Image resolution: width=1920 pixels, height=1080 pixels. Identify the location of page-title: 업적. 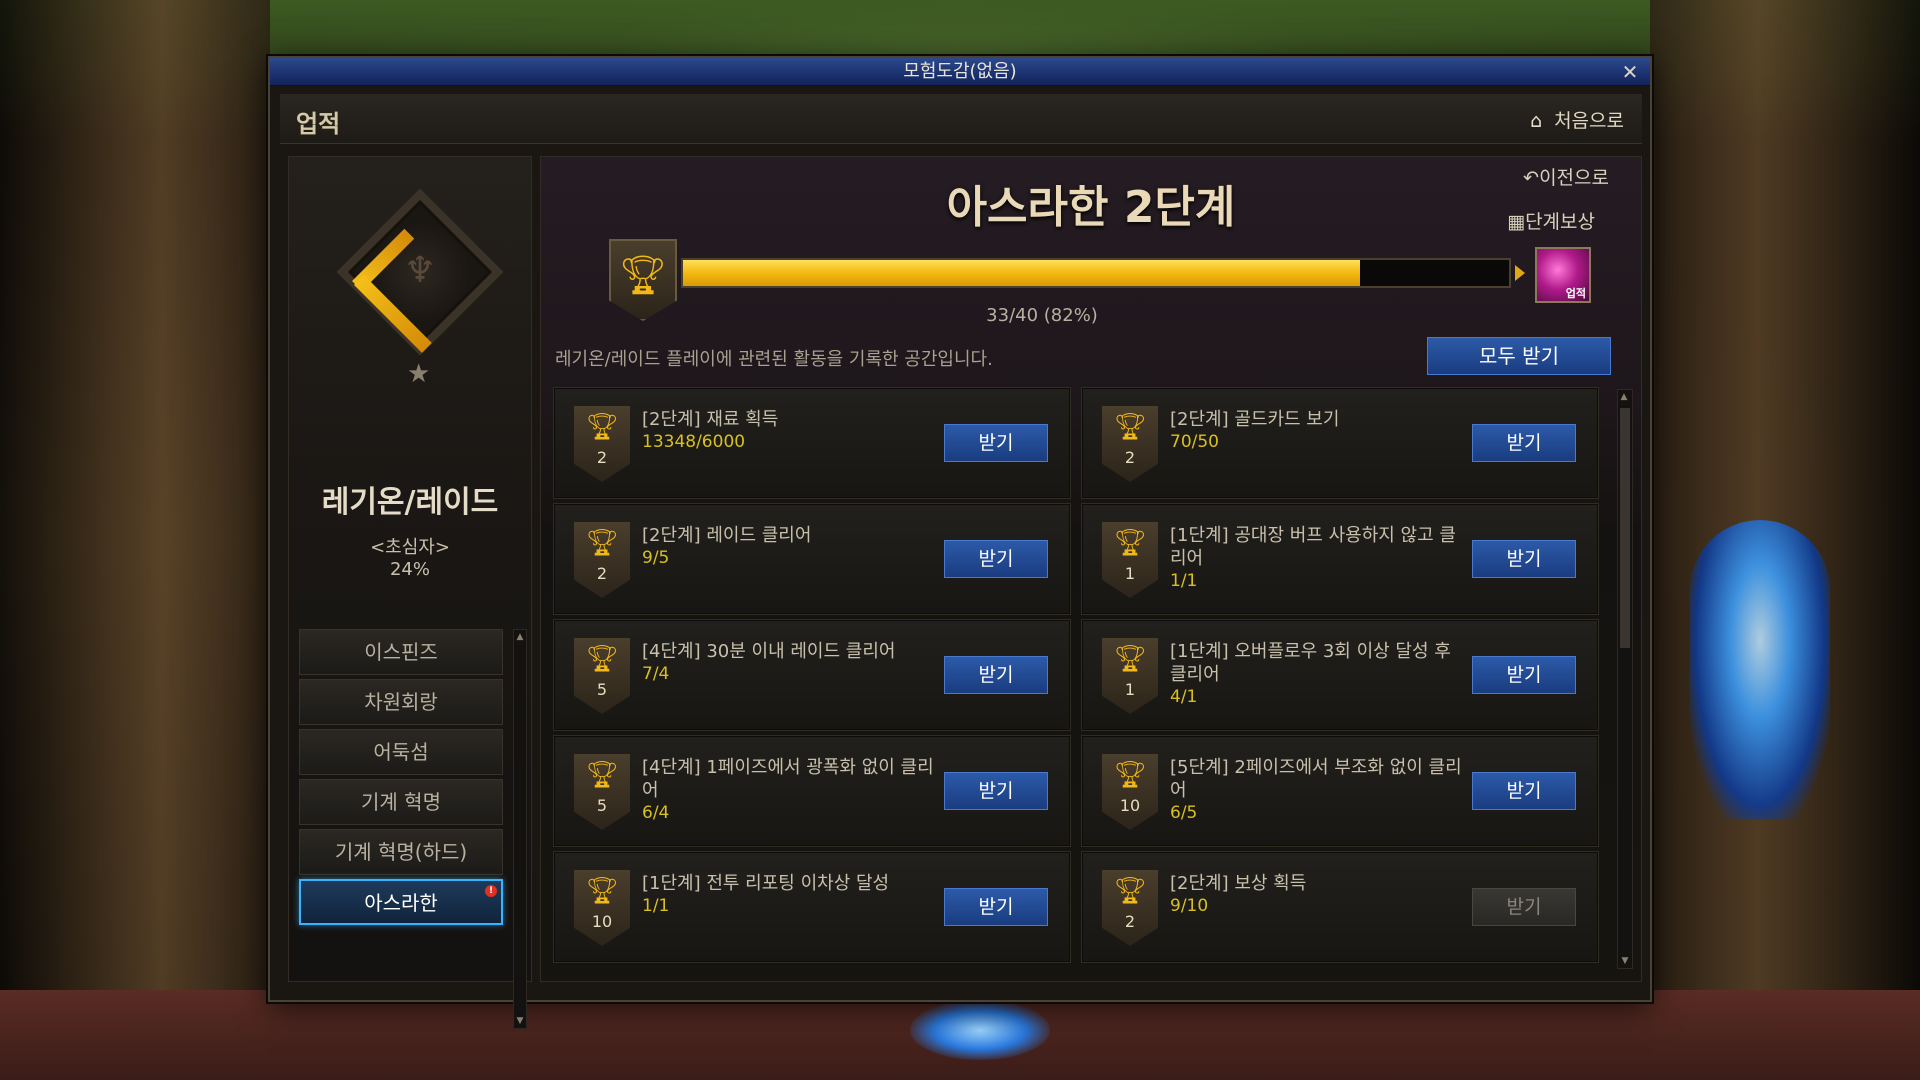
(318, 124).